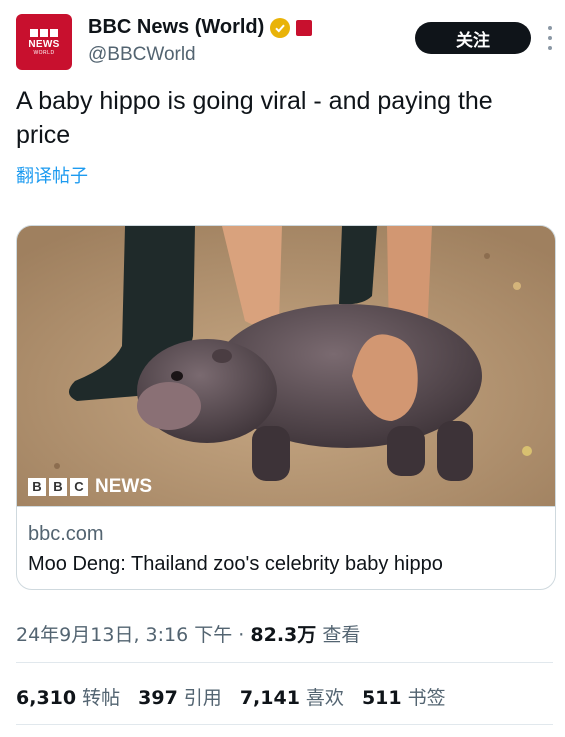  What do you see at coordinates (44, 32) in the screenshot?
I see `avatar-bbc-blocks` at bounding box center [44, 32].